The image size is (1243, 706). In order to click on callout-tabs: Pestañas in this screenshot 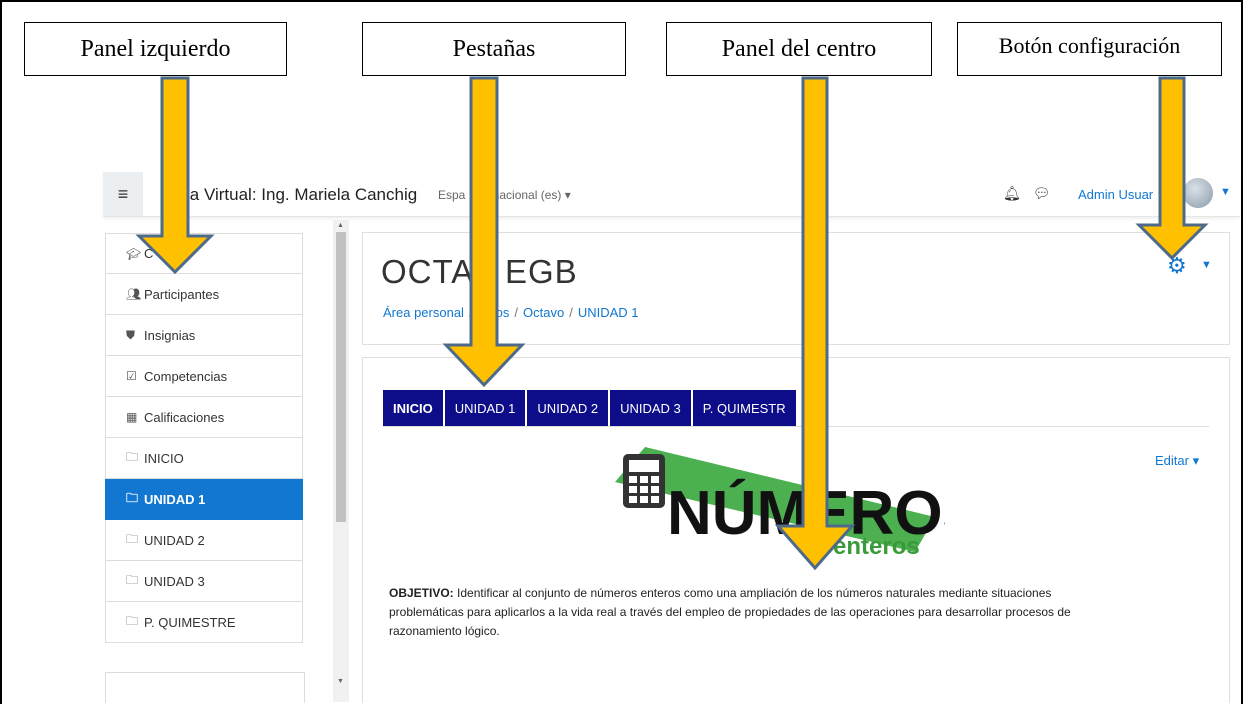, I will do `click(494, 49)`.